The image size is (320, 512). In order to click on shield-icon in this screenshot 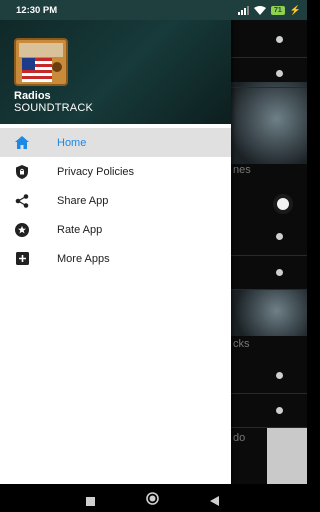, I will do `click(22, 172)`.